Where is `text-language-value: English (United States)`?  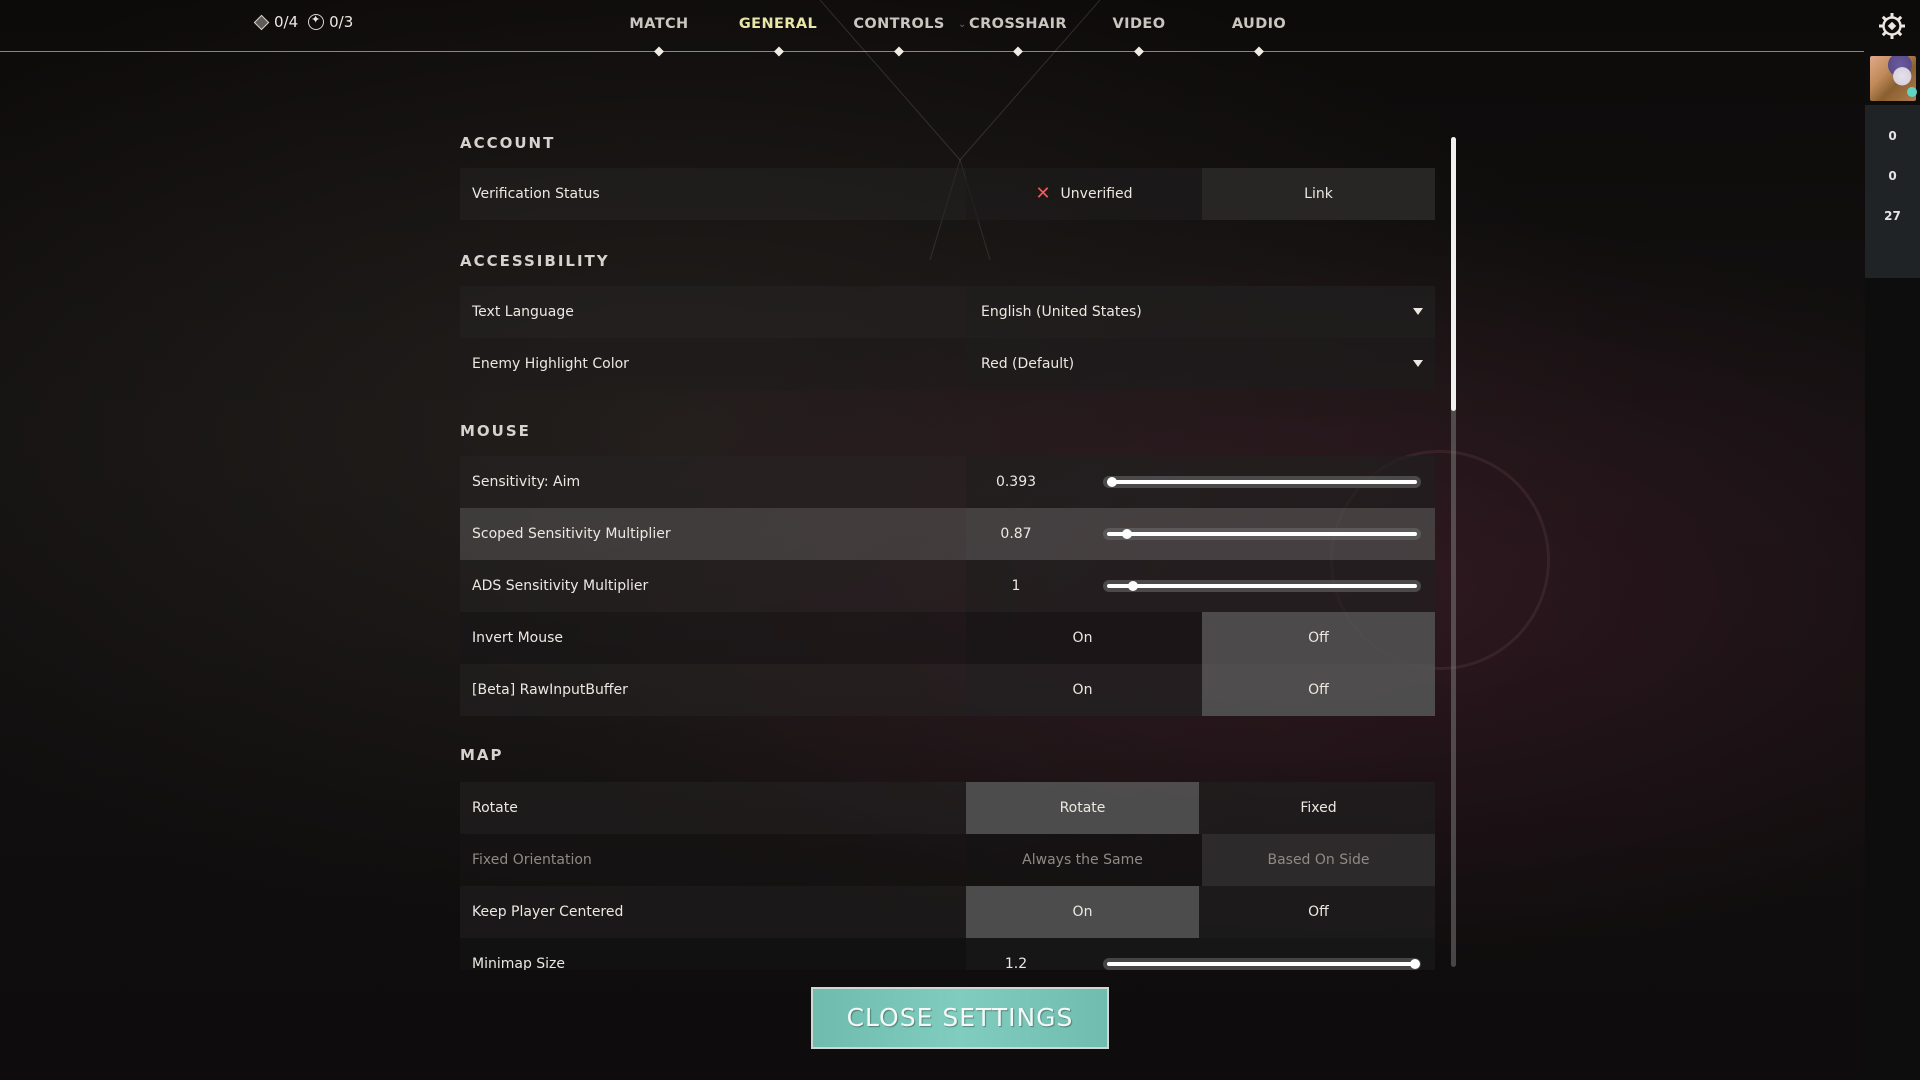
text-language-value: English (United States) is located at coordinates (1200, 312).